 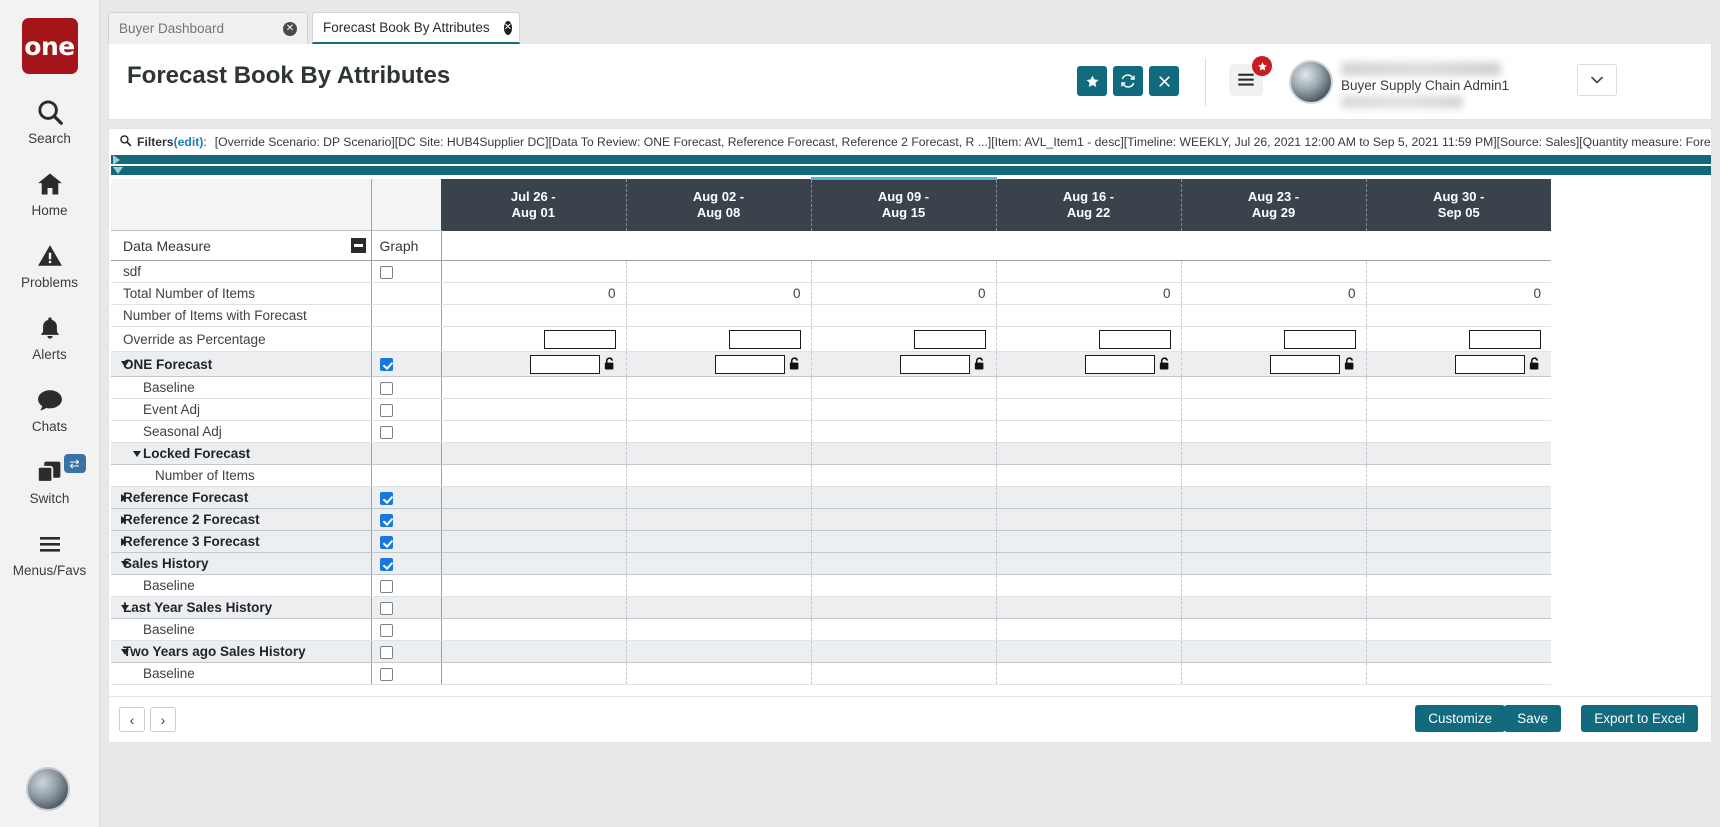 I want to click on table-row: Sales History, so click(x=831, y=563).